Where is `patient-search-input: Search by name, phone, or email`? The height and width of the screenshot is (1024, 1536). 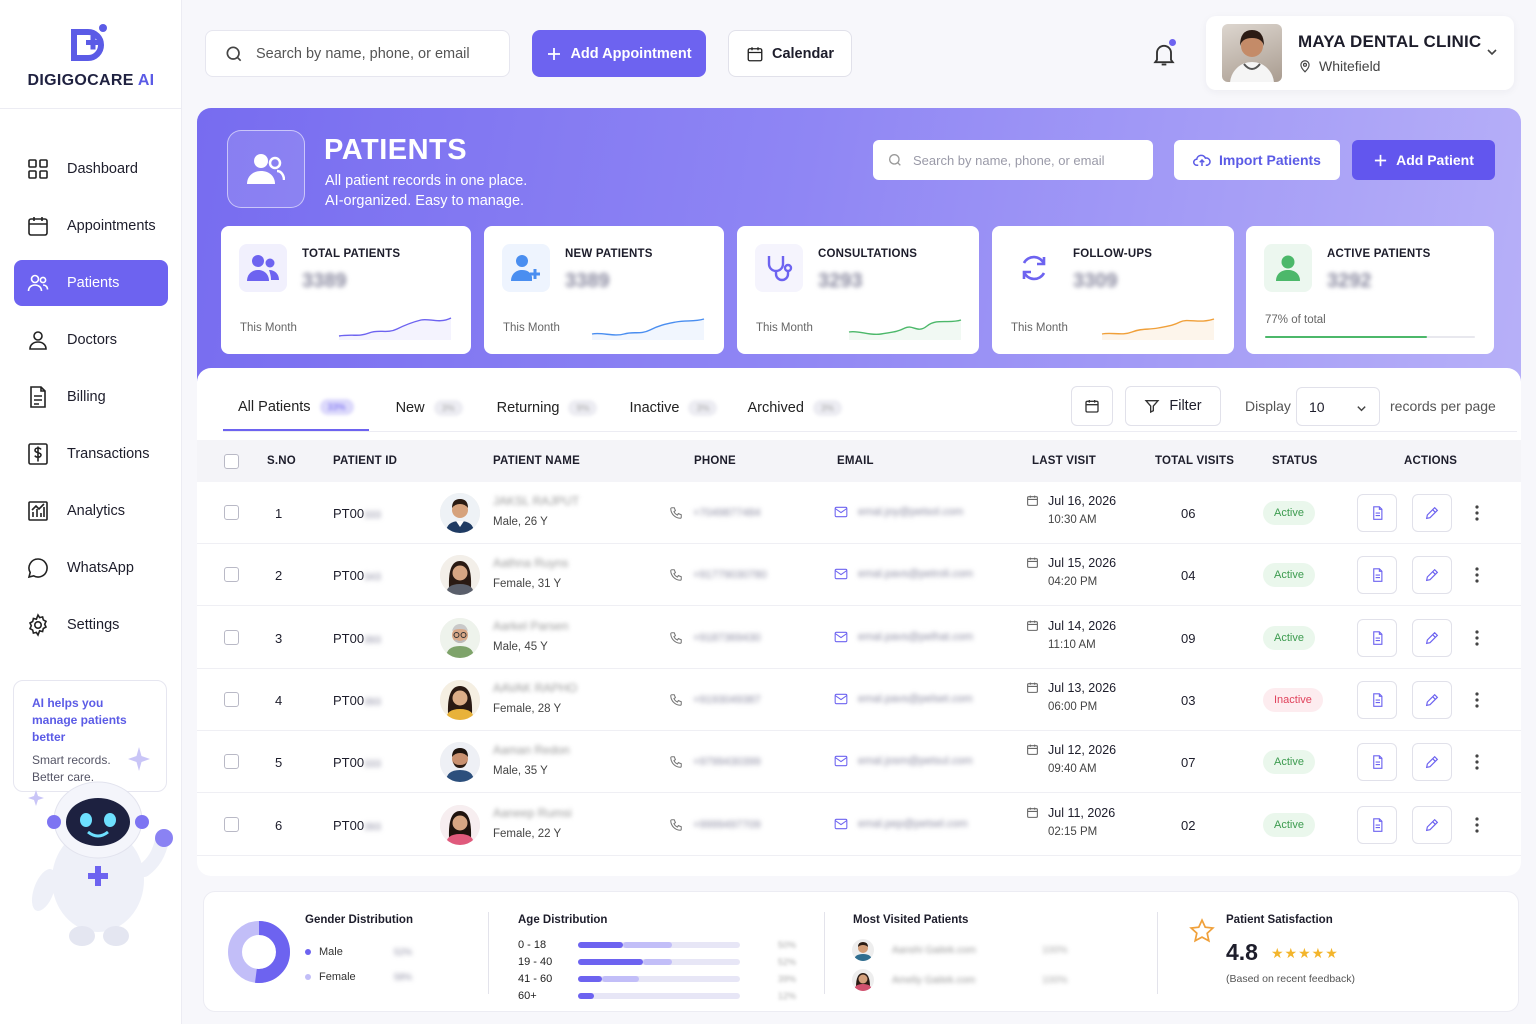
patient-search-input: Search by name, phone, or email is located at coordinates (1013, 160).